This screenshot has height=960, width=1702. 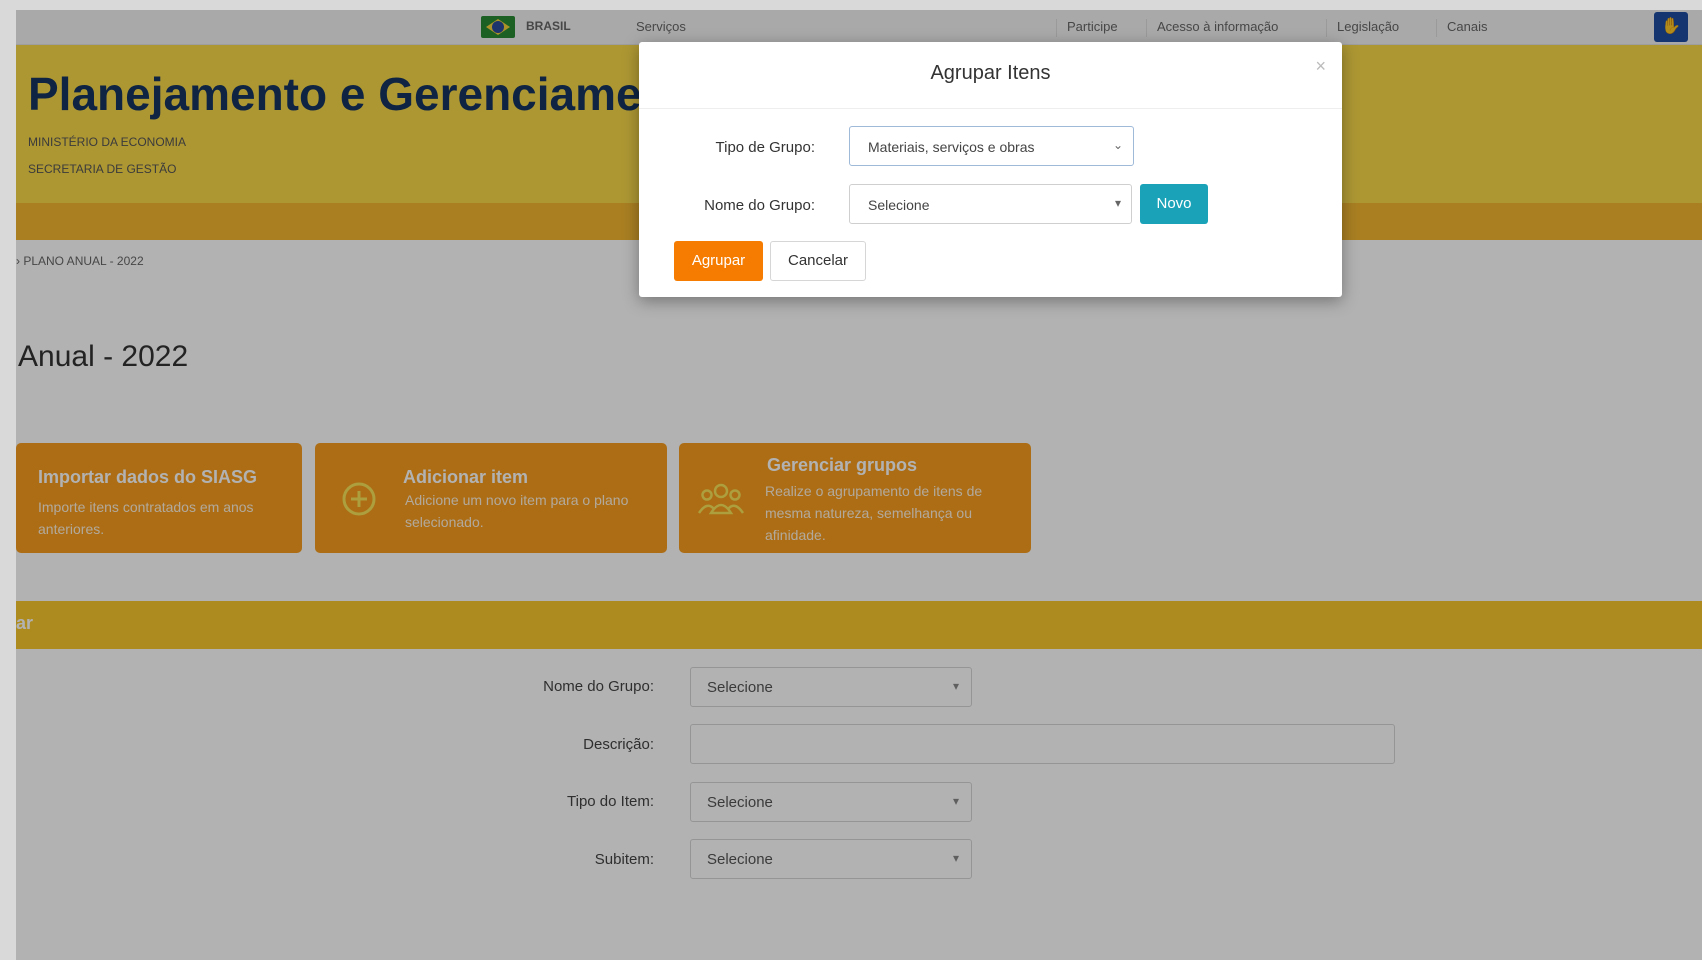 What do you see at coordinates (990, 73) in the screenshot?
I see `modal-title: Agrupar Itens` at bounding box center [990, 73].